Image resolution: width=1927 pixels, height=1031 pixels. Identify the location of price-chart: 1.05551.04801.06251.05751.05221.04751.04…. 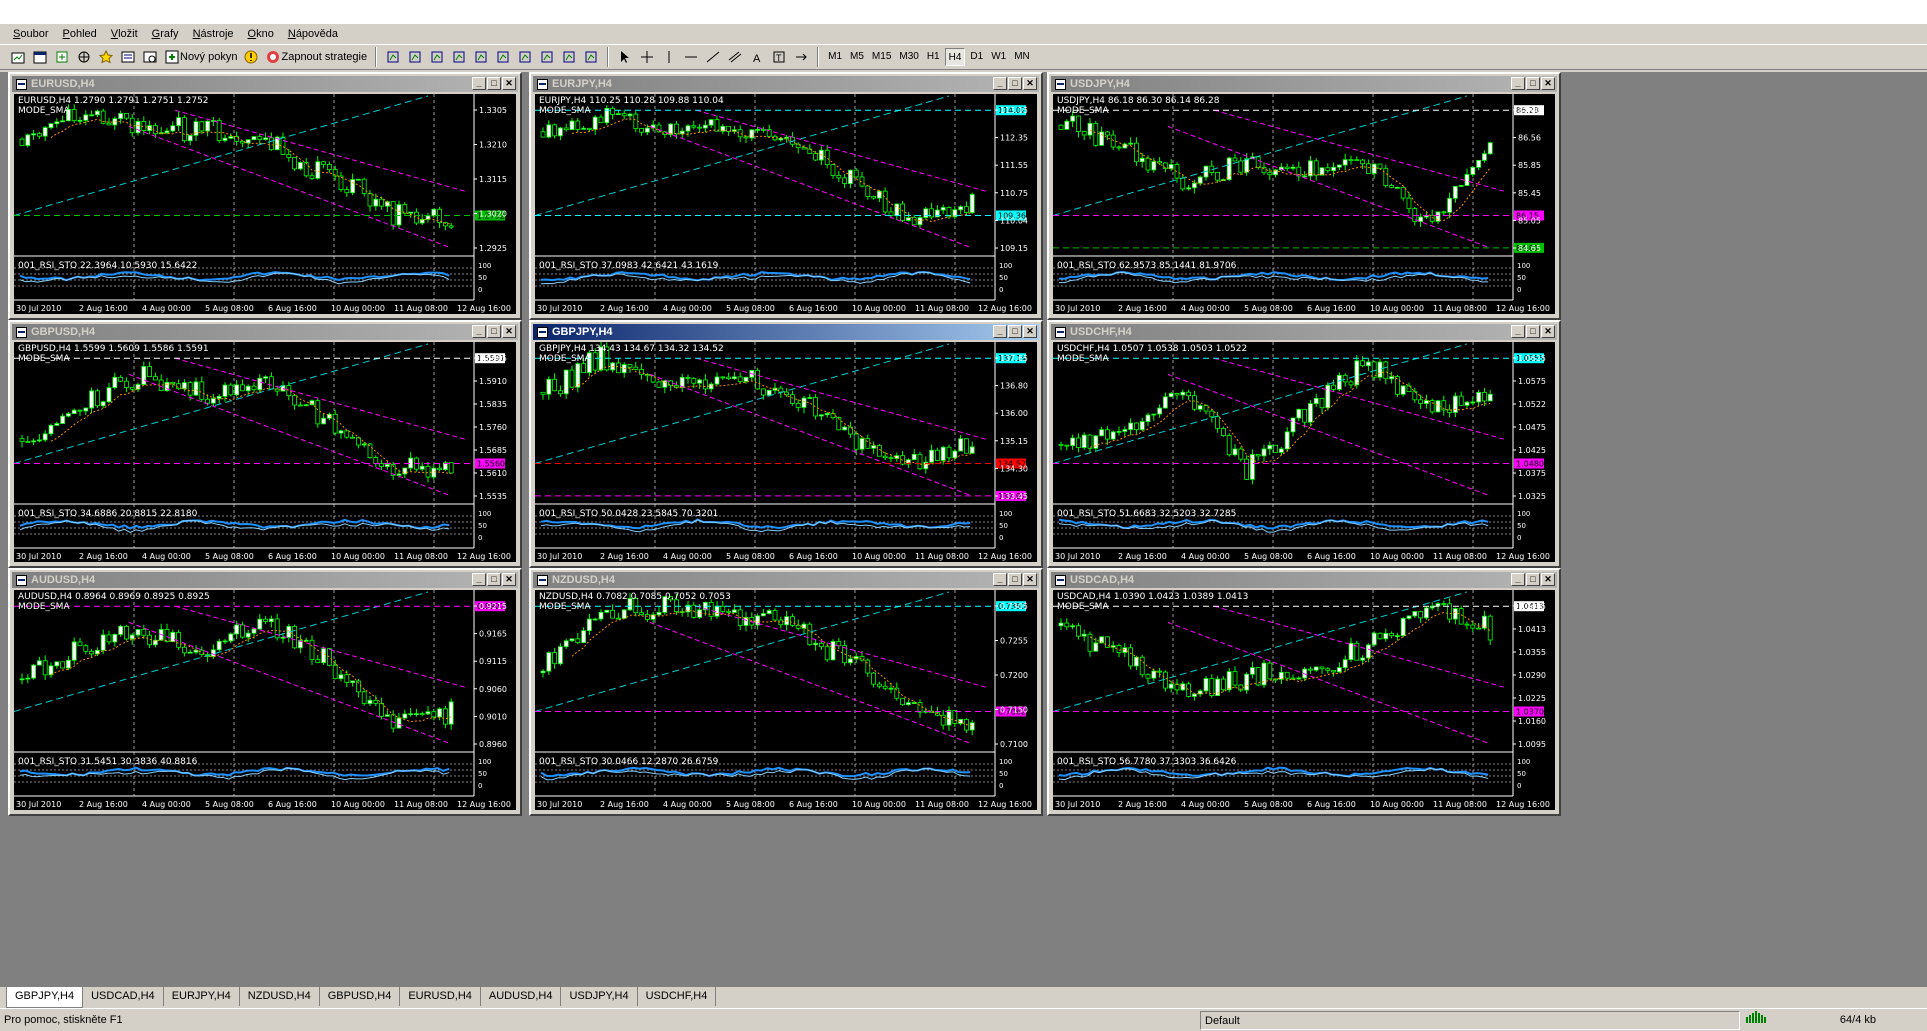
(1304, 452).